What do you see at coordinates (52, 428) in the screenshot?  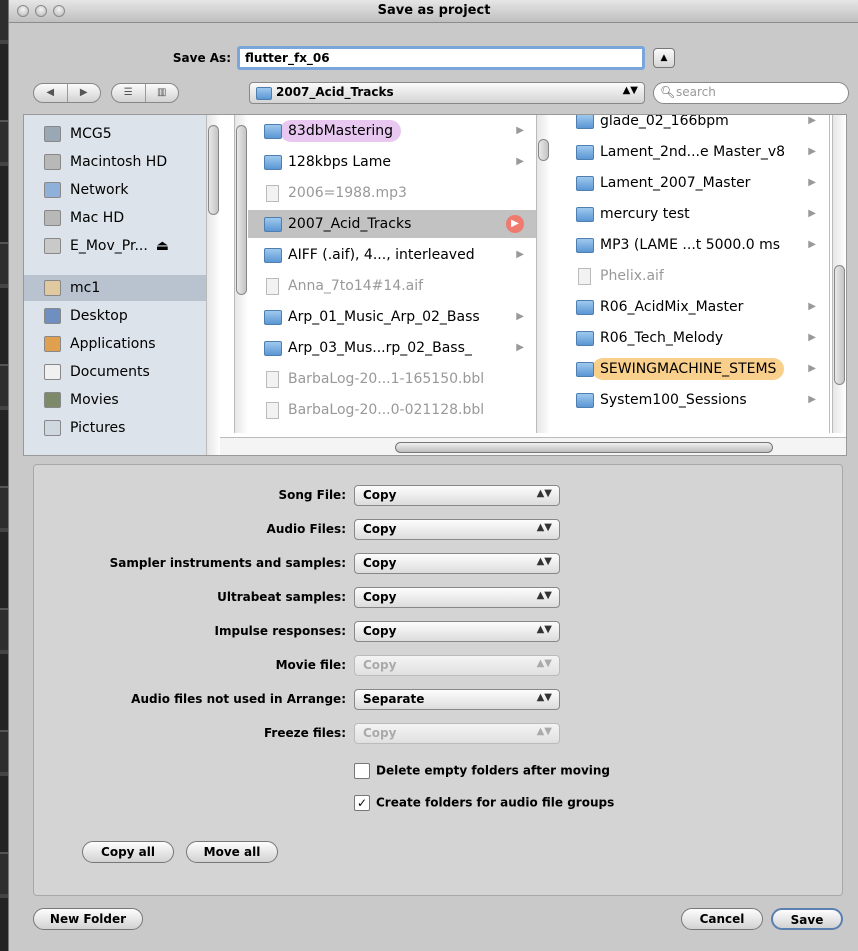 I see `pictures-icon` at bounding box center [52, 428].